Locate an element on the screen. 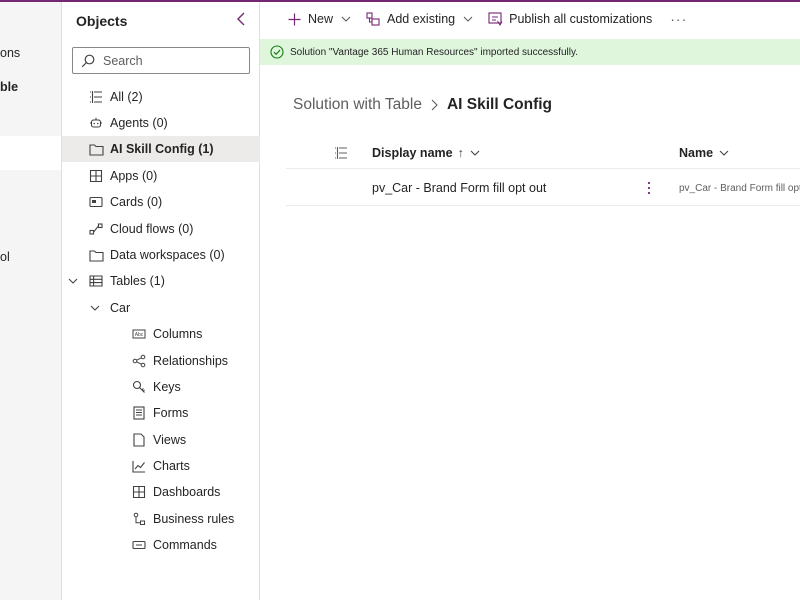  tree-item-count: (2) is located at coordinates (135, 97).